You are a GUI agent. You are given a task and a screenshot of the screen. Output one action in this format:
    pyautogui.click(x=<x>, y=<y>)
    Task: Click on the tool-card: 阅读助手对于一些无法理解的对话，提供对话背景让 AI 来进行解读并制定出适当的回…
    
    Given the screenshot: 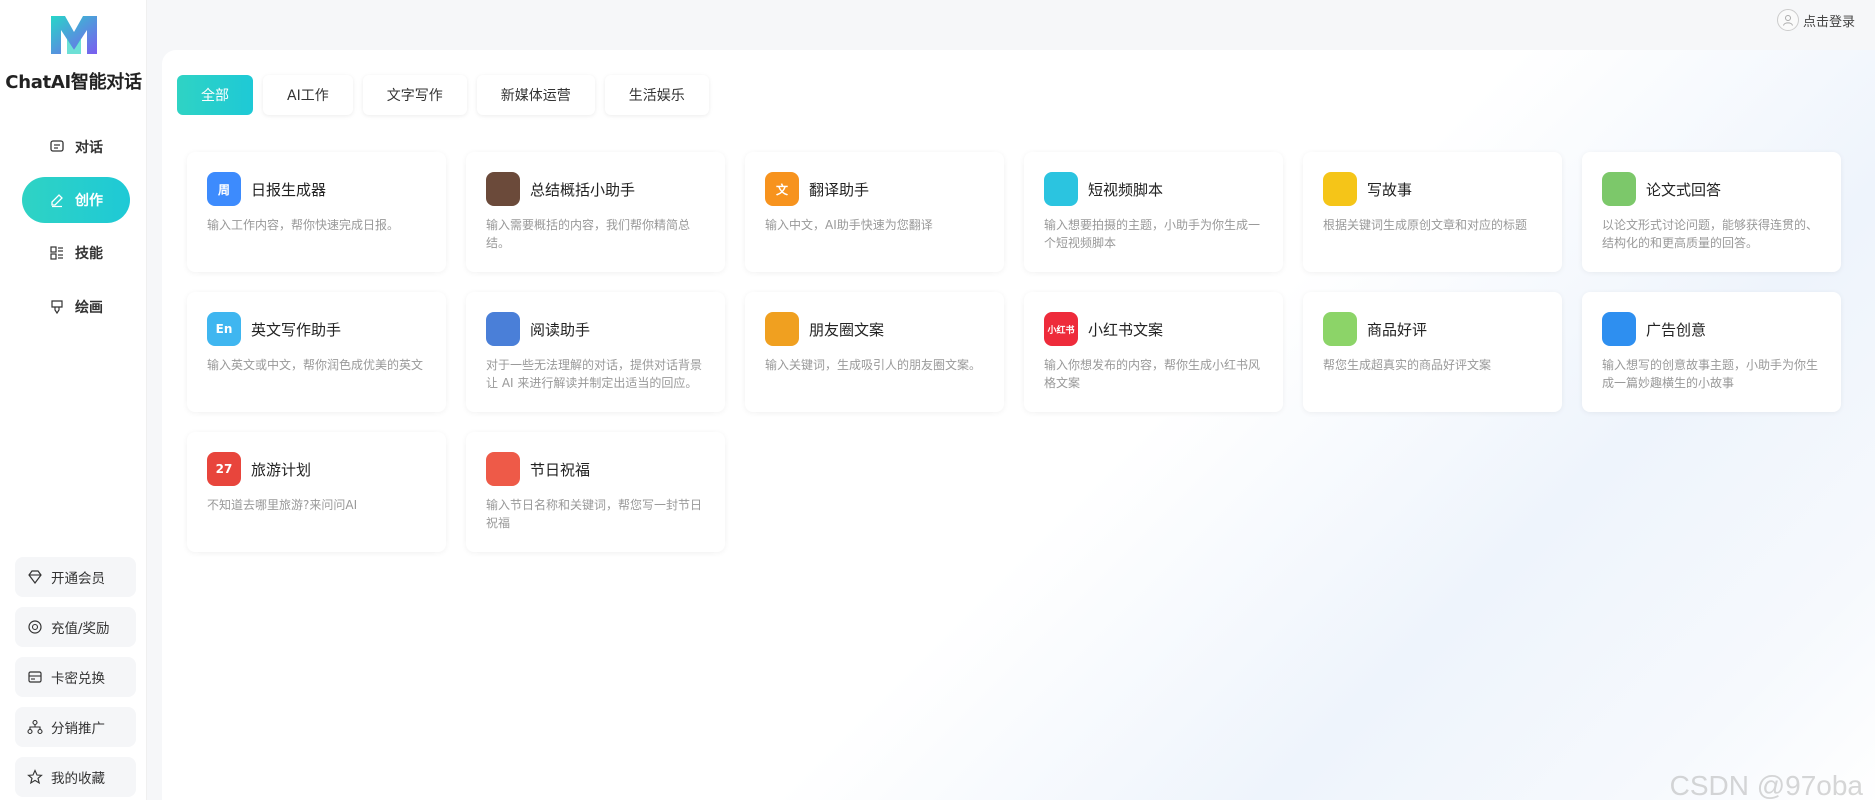 What is the action you would take?
    pyautogui.click(x=595, y=352)
    